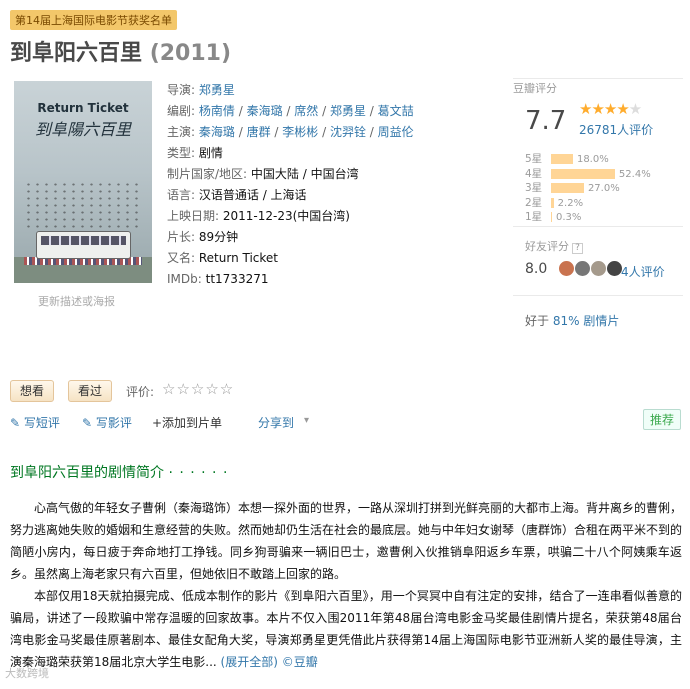 The width and height of the screenshot is (690, 689). What do you see at coordinates (396, 111) in the screenshot?
I see `writer-link: 葛文喆` at bounding box center [396, 111].